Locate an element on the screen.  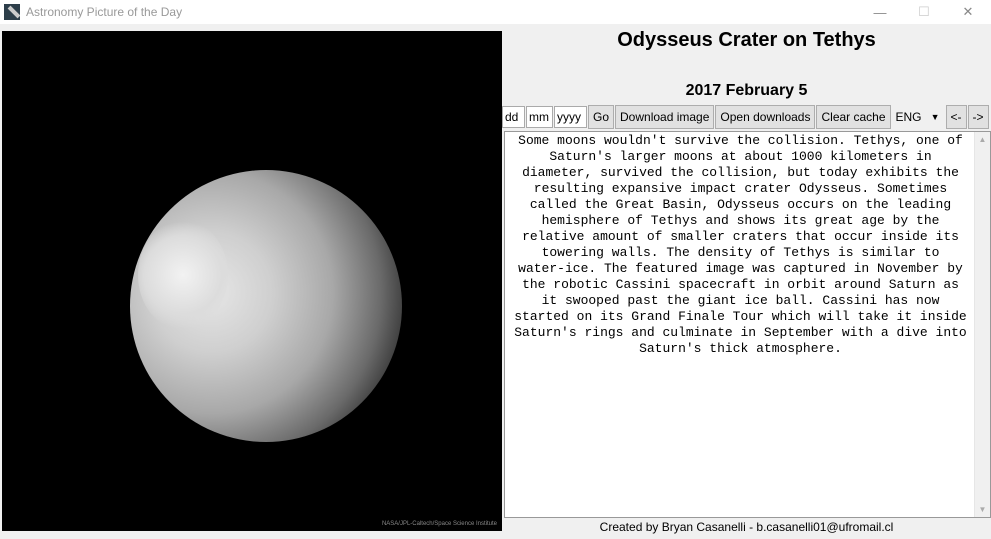
download-image-button: Download image is located at coordinates (665, 117).